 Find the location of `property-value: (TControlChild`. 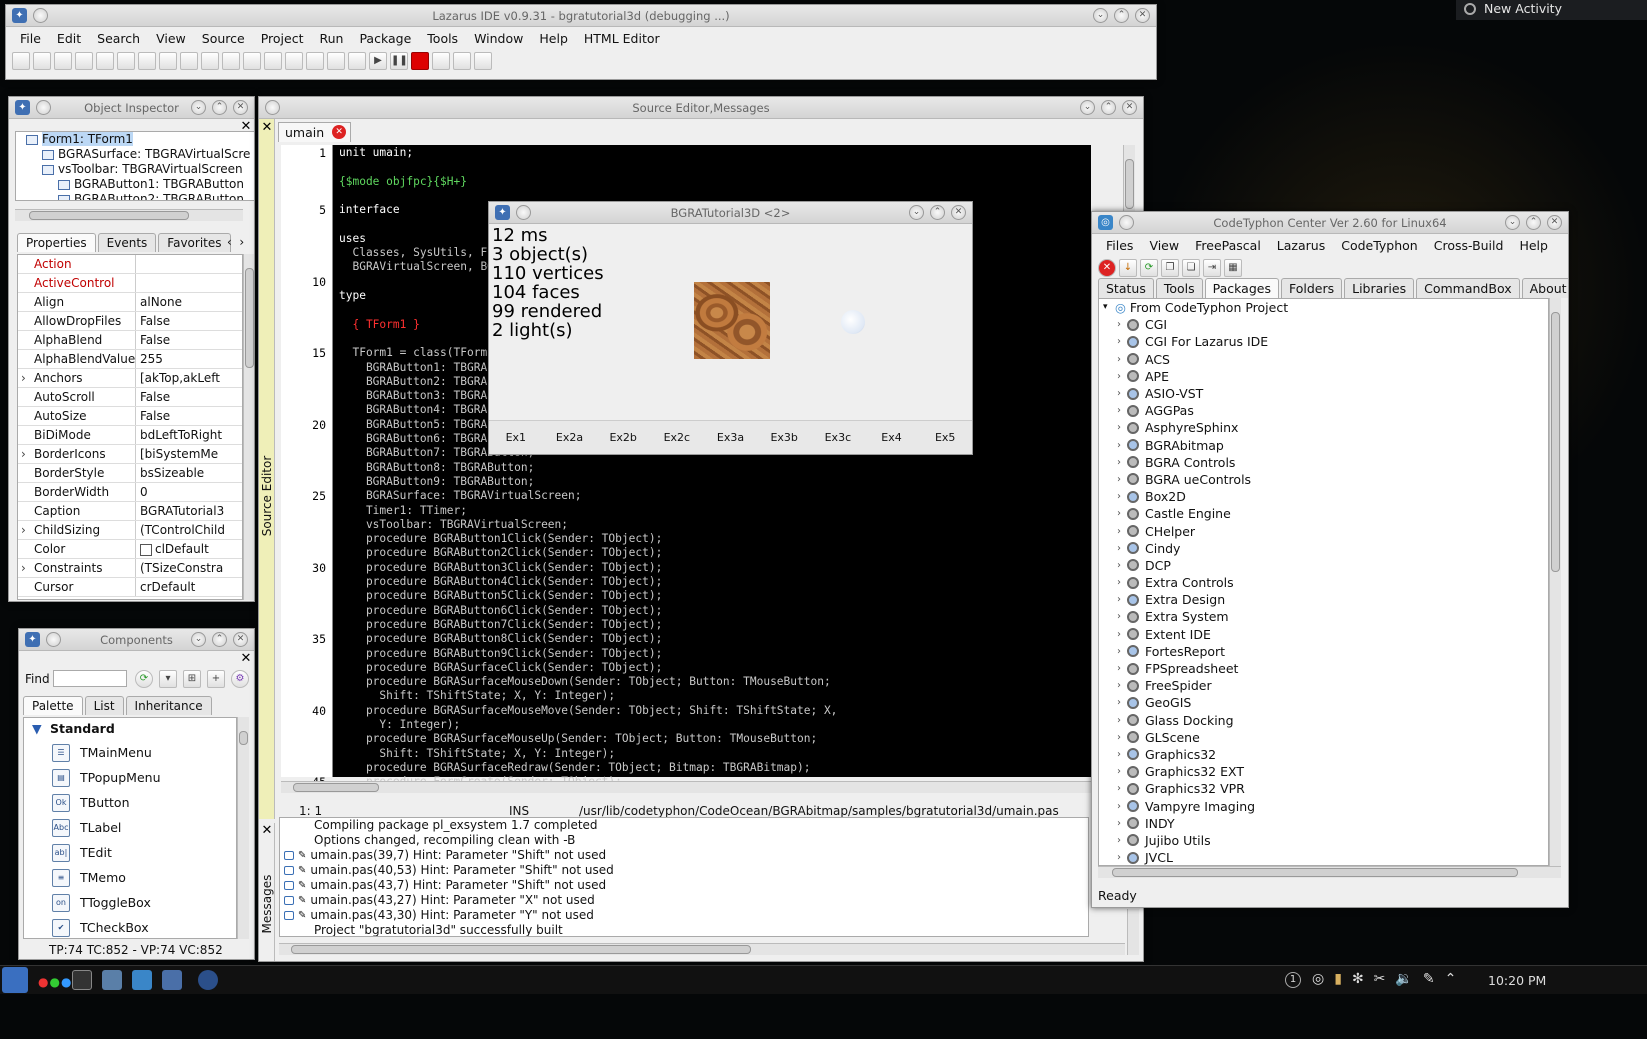

property-value: (TControlChild is located at coordinates (189, 530).